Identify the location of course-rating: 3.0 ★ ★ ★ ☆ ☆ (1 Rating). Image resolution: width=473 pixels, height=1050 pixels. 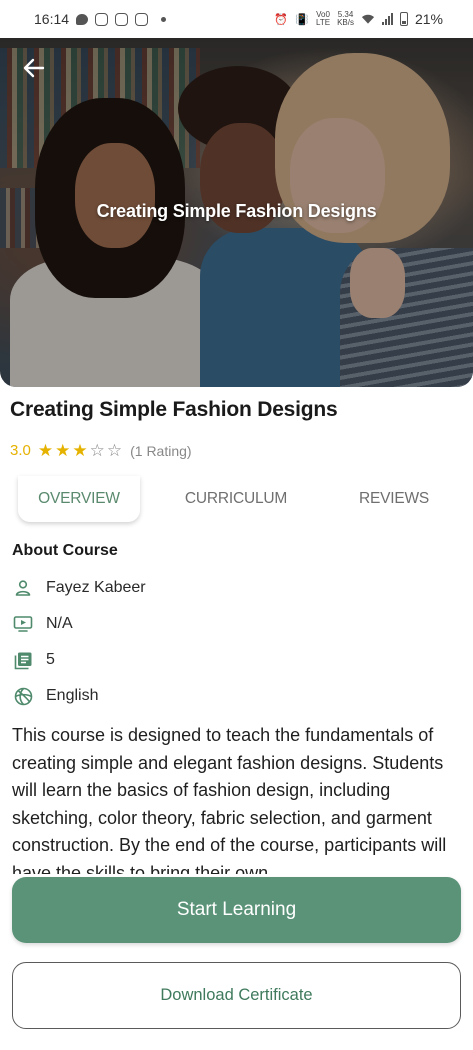
(101, 450).